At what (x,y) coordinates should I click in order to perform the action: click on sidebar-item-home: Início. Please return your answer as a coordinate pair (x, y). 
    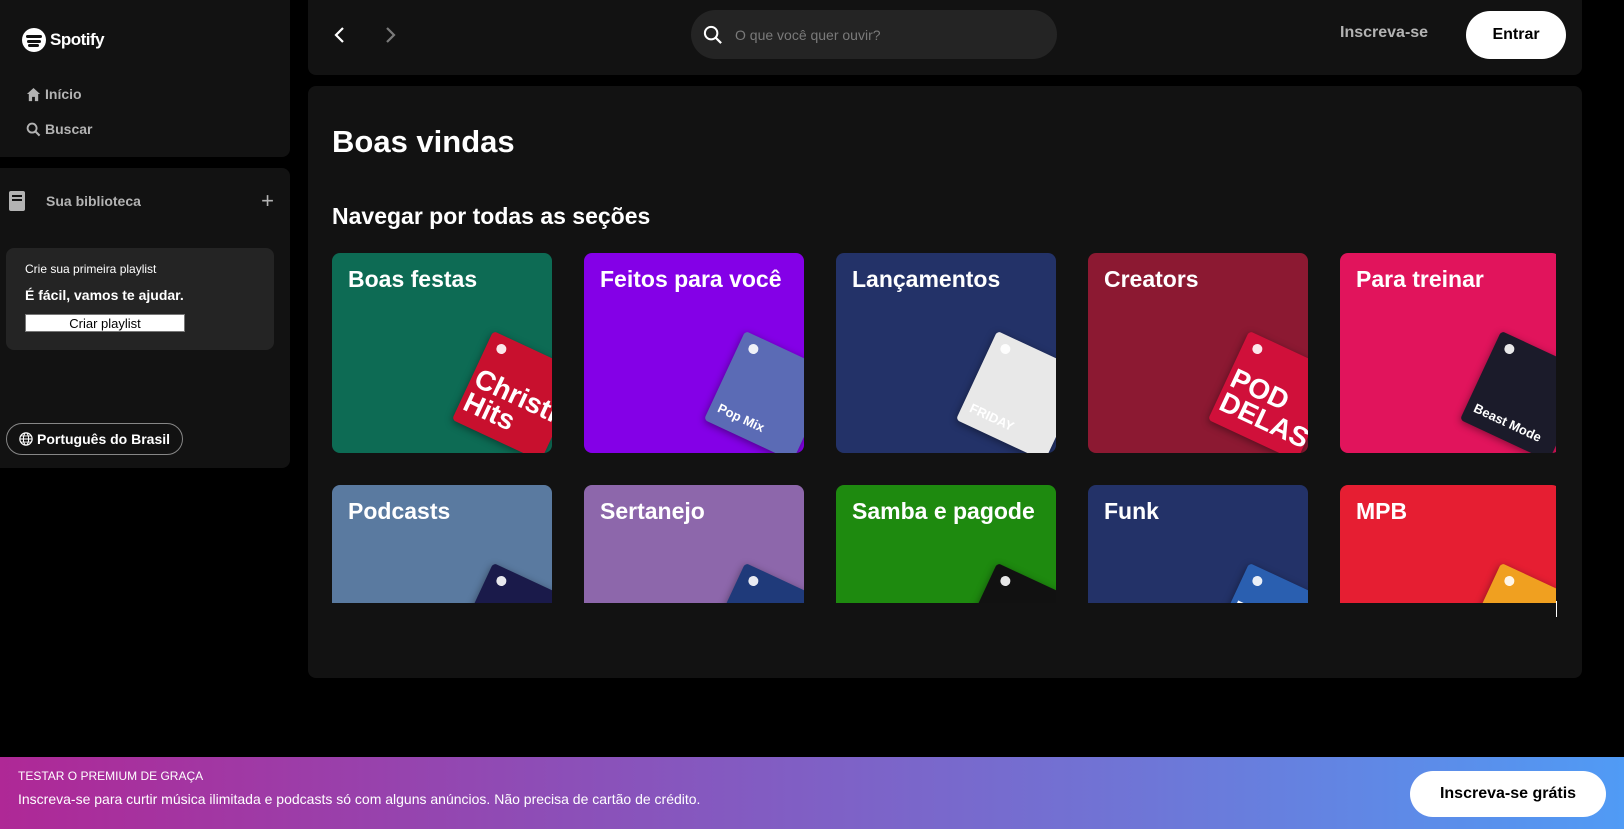
    Looking at the image, I should click on (54, 94).